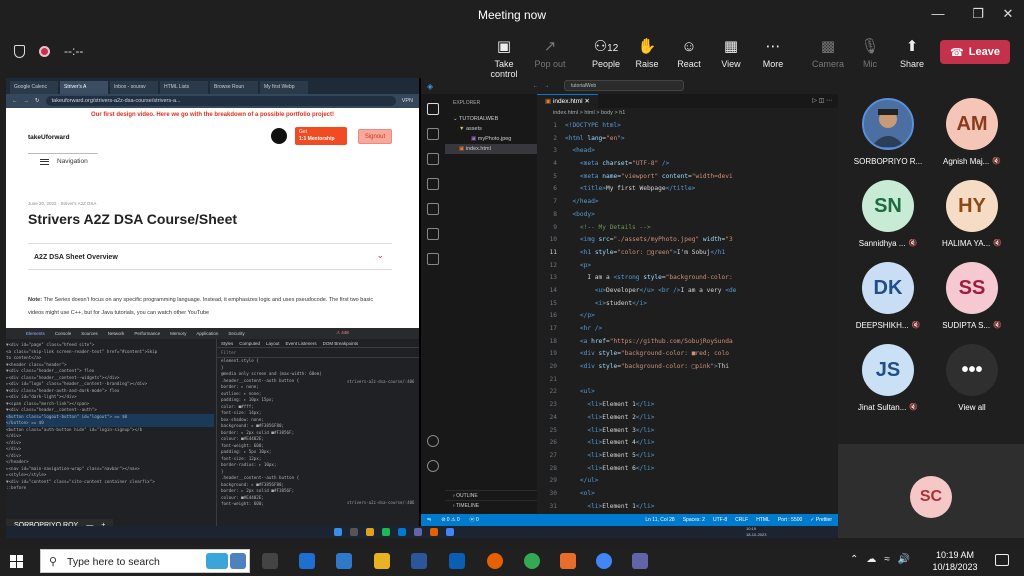  What do you see at coordinates (568, 561) in the screenshot?
I see `sublime-icon` at bounding box center [568, 561].